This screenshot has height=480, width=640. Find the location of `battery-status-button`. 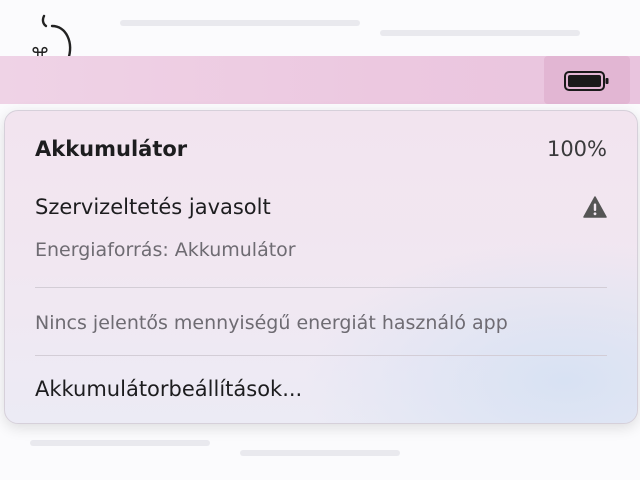

battery-status-button is located at coordinates (587, 80).